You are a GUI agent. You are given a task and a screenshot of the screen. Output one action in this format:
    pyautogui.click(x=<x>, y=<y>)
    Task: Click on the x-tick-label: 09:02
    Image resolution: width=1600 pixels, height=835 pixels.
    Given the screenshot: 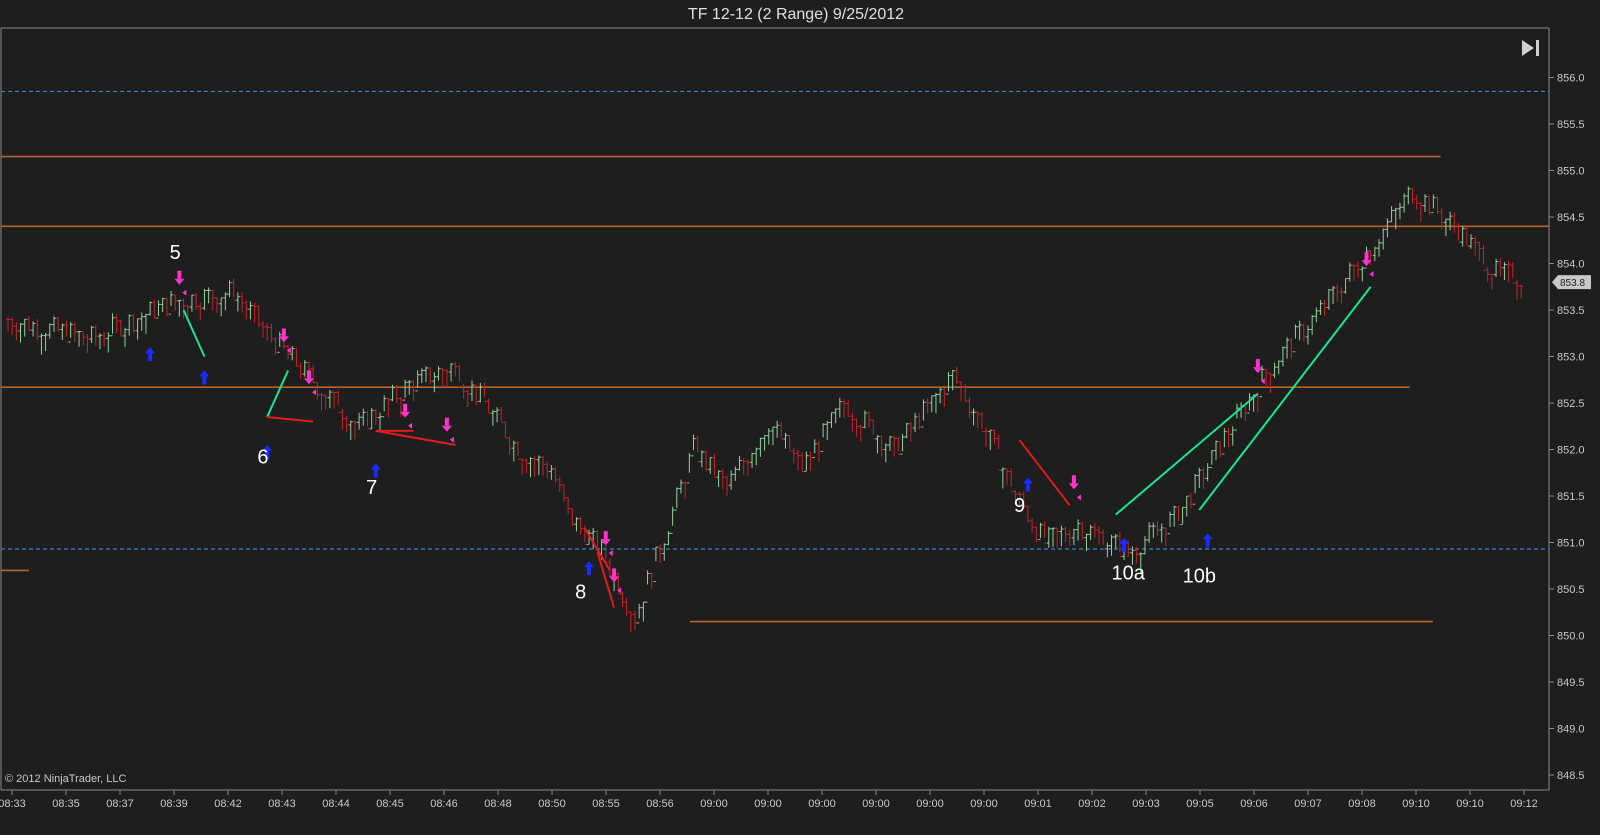 What is the action you would take?
    pyautogui.click(x=1092, y=804)
    